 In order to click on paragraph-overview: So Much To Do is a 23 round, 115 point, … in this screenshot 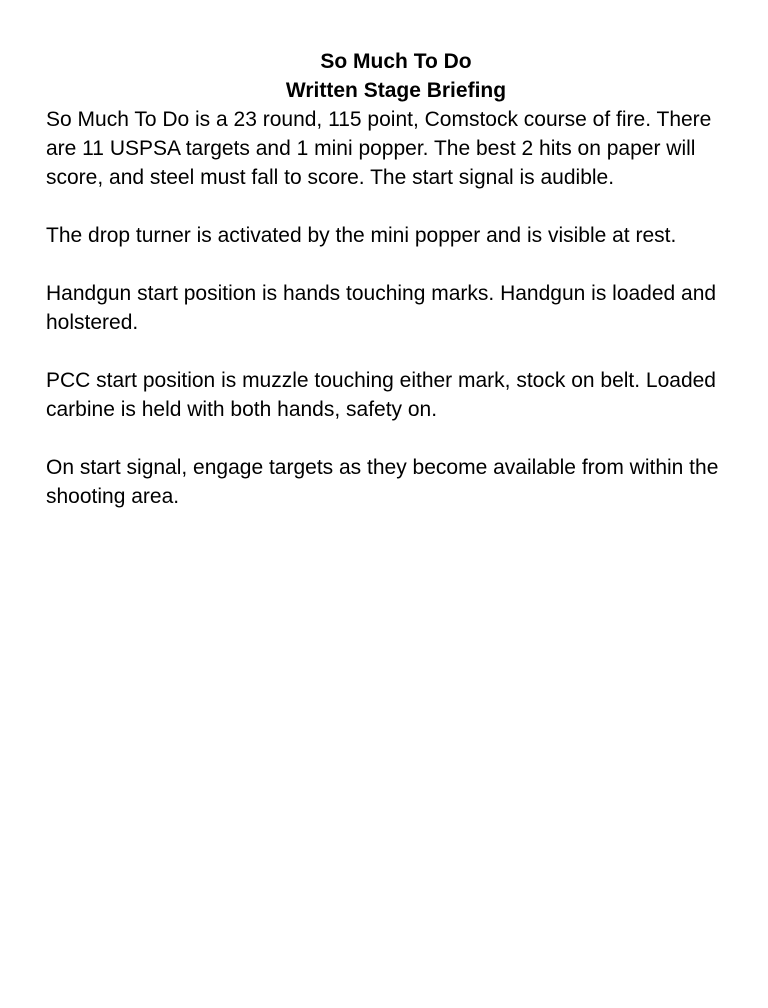, I will do `click(379, 148)`.